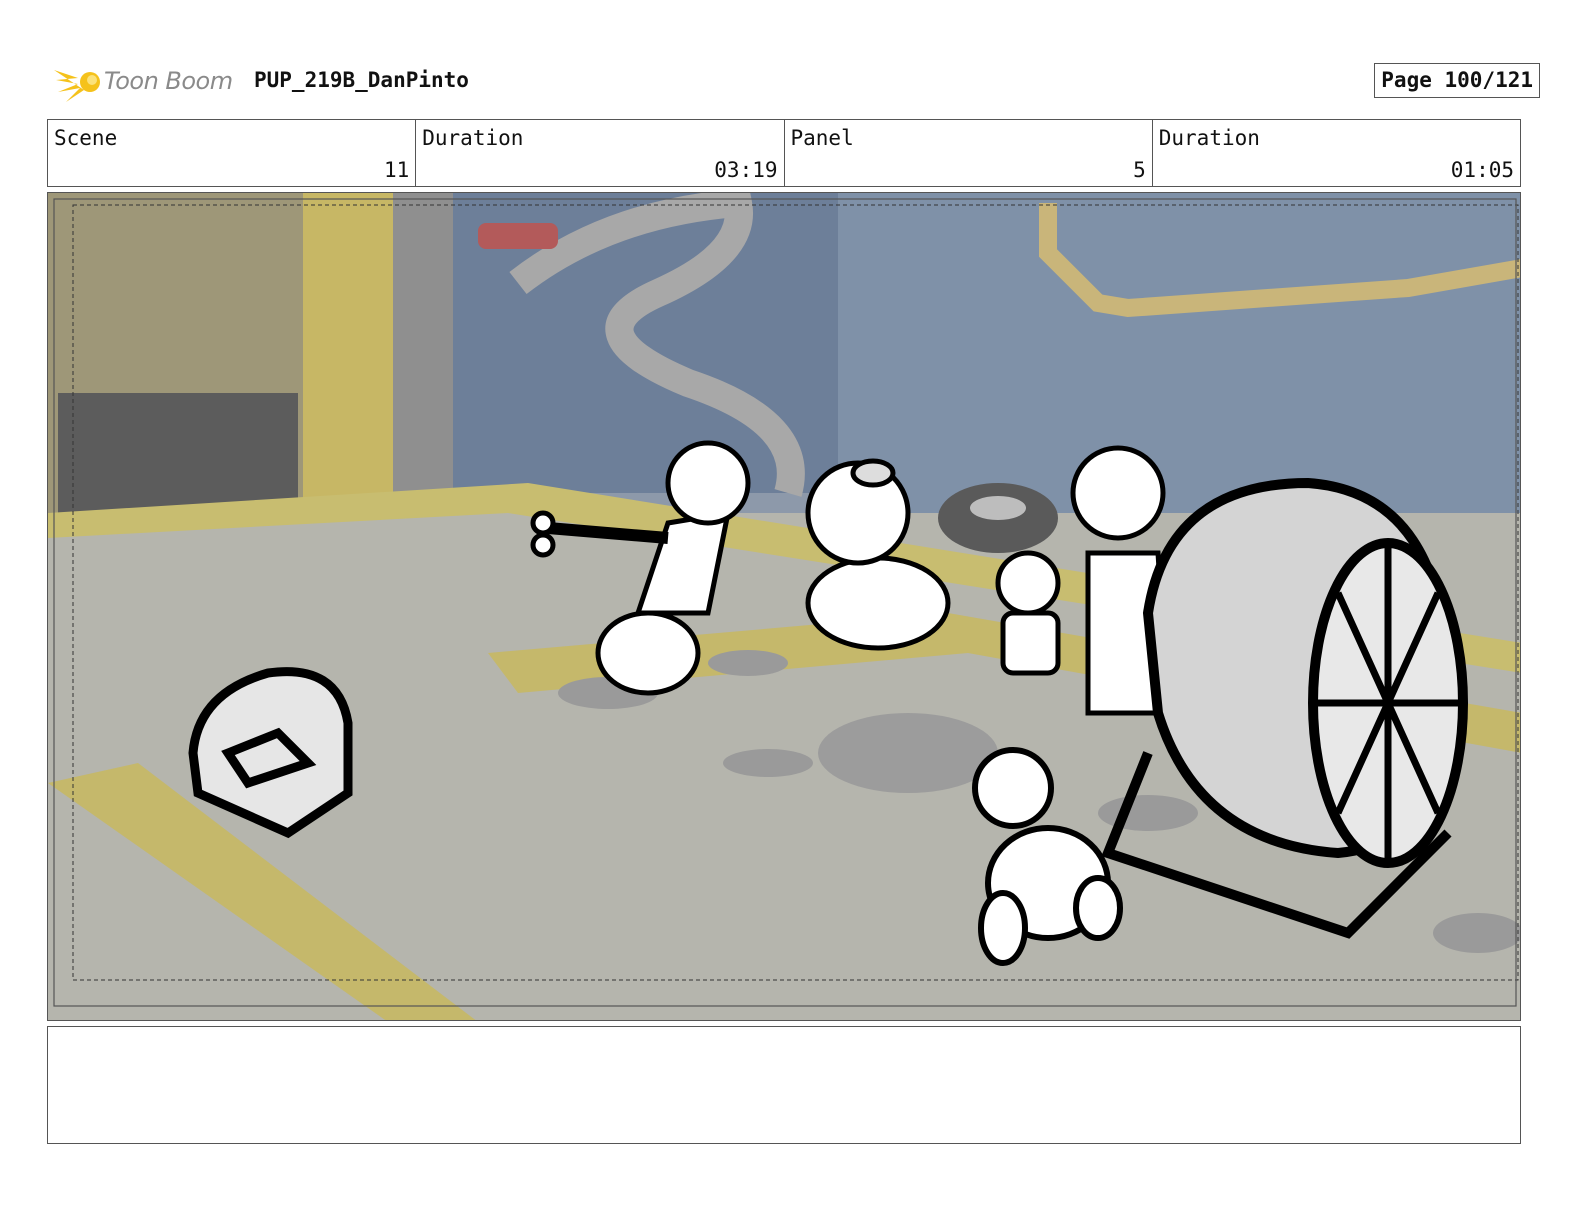 The height and width of the screenshot is (1225, 1582). Describe the element at coordinates (822, 138) in the screenshot. I see `panel-label: Panel` at that location.